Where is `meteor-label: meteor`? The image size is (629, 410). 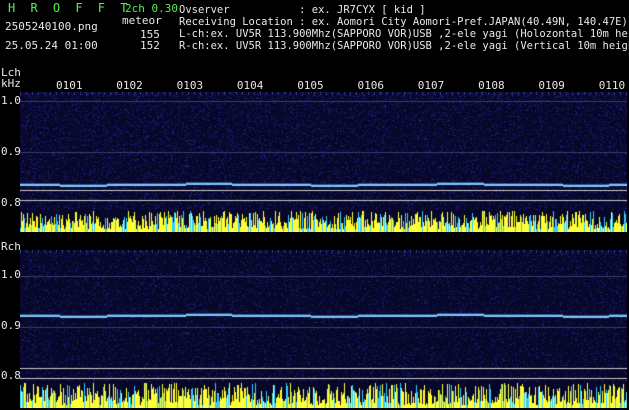 meteor-label: meteor is located at coordinates (142, 20).